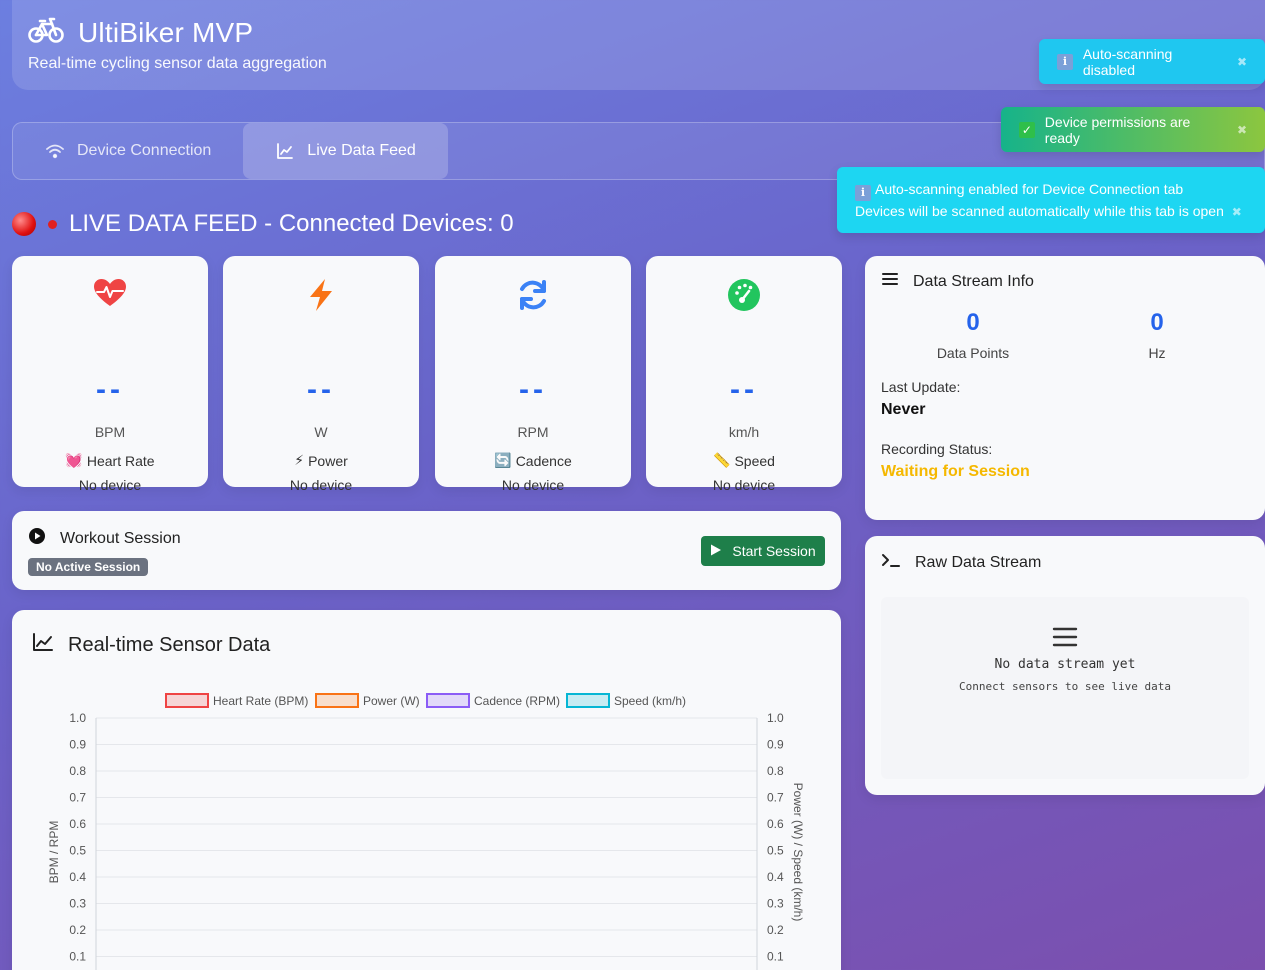  Describe the element at coordinates (517, 701) in the screenshot. I see `legend-label: Cadence (RPM)` at that location.